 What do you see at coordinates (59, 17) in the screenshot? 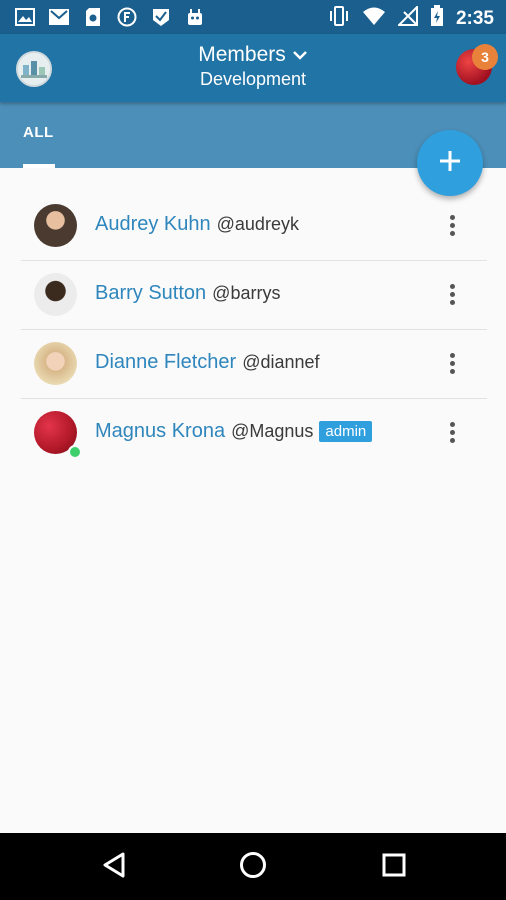
I see `gmail-icon` at bounding box center [59, 17].